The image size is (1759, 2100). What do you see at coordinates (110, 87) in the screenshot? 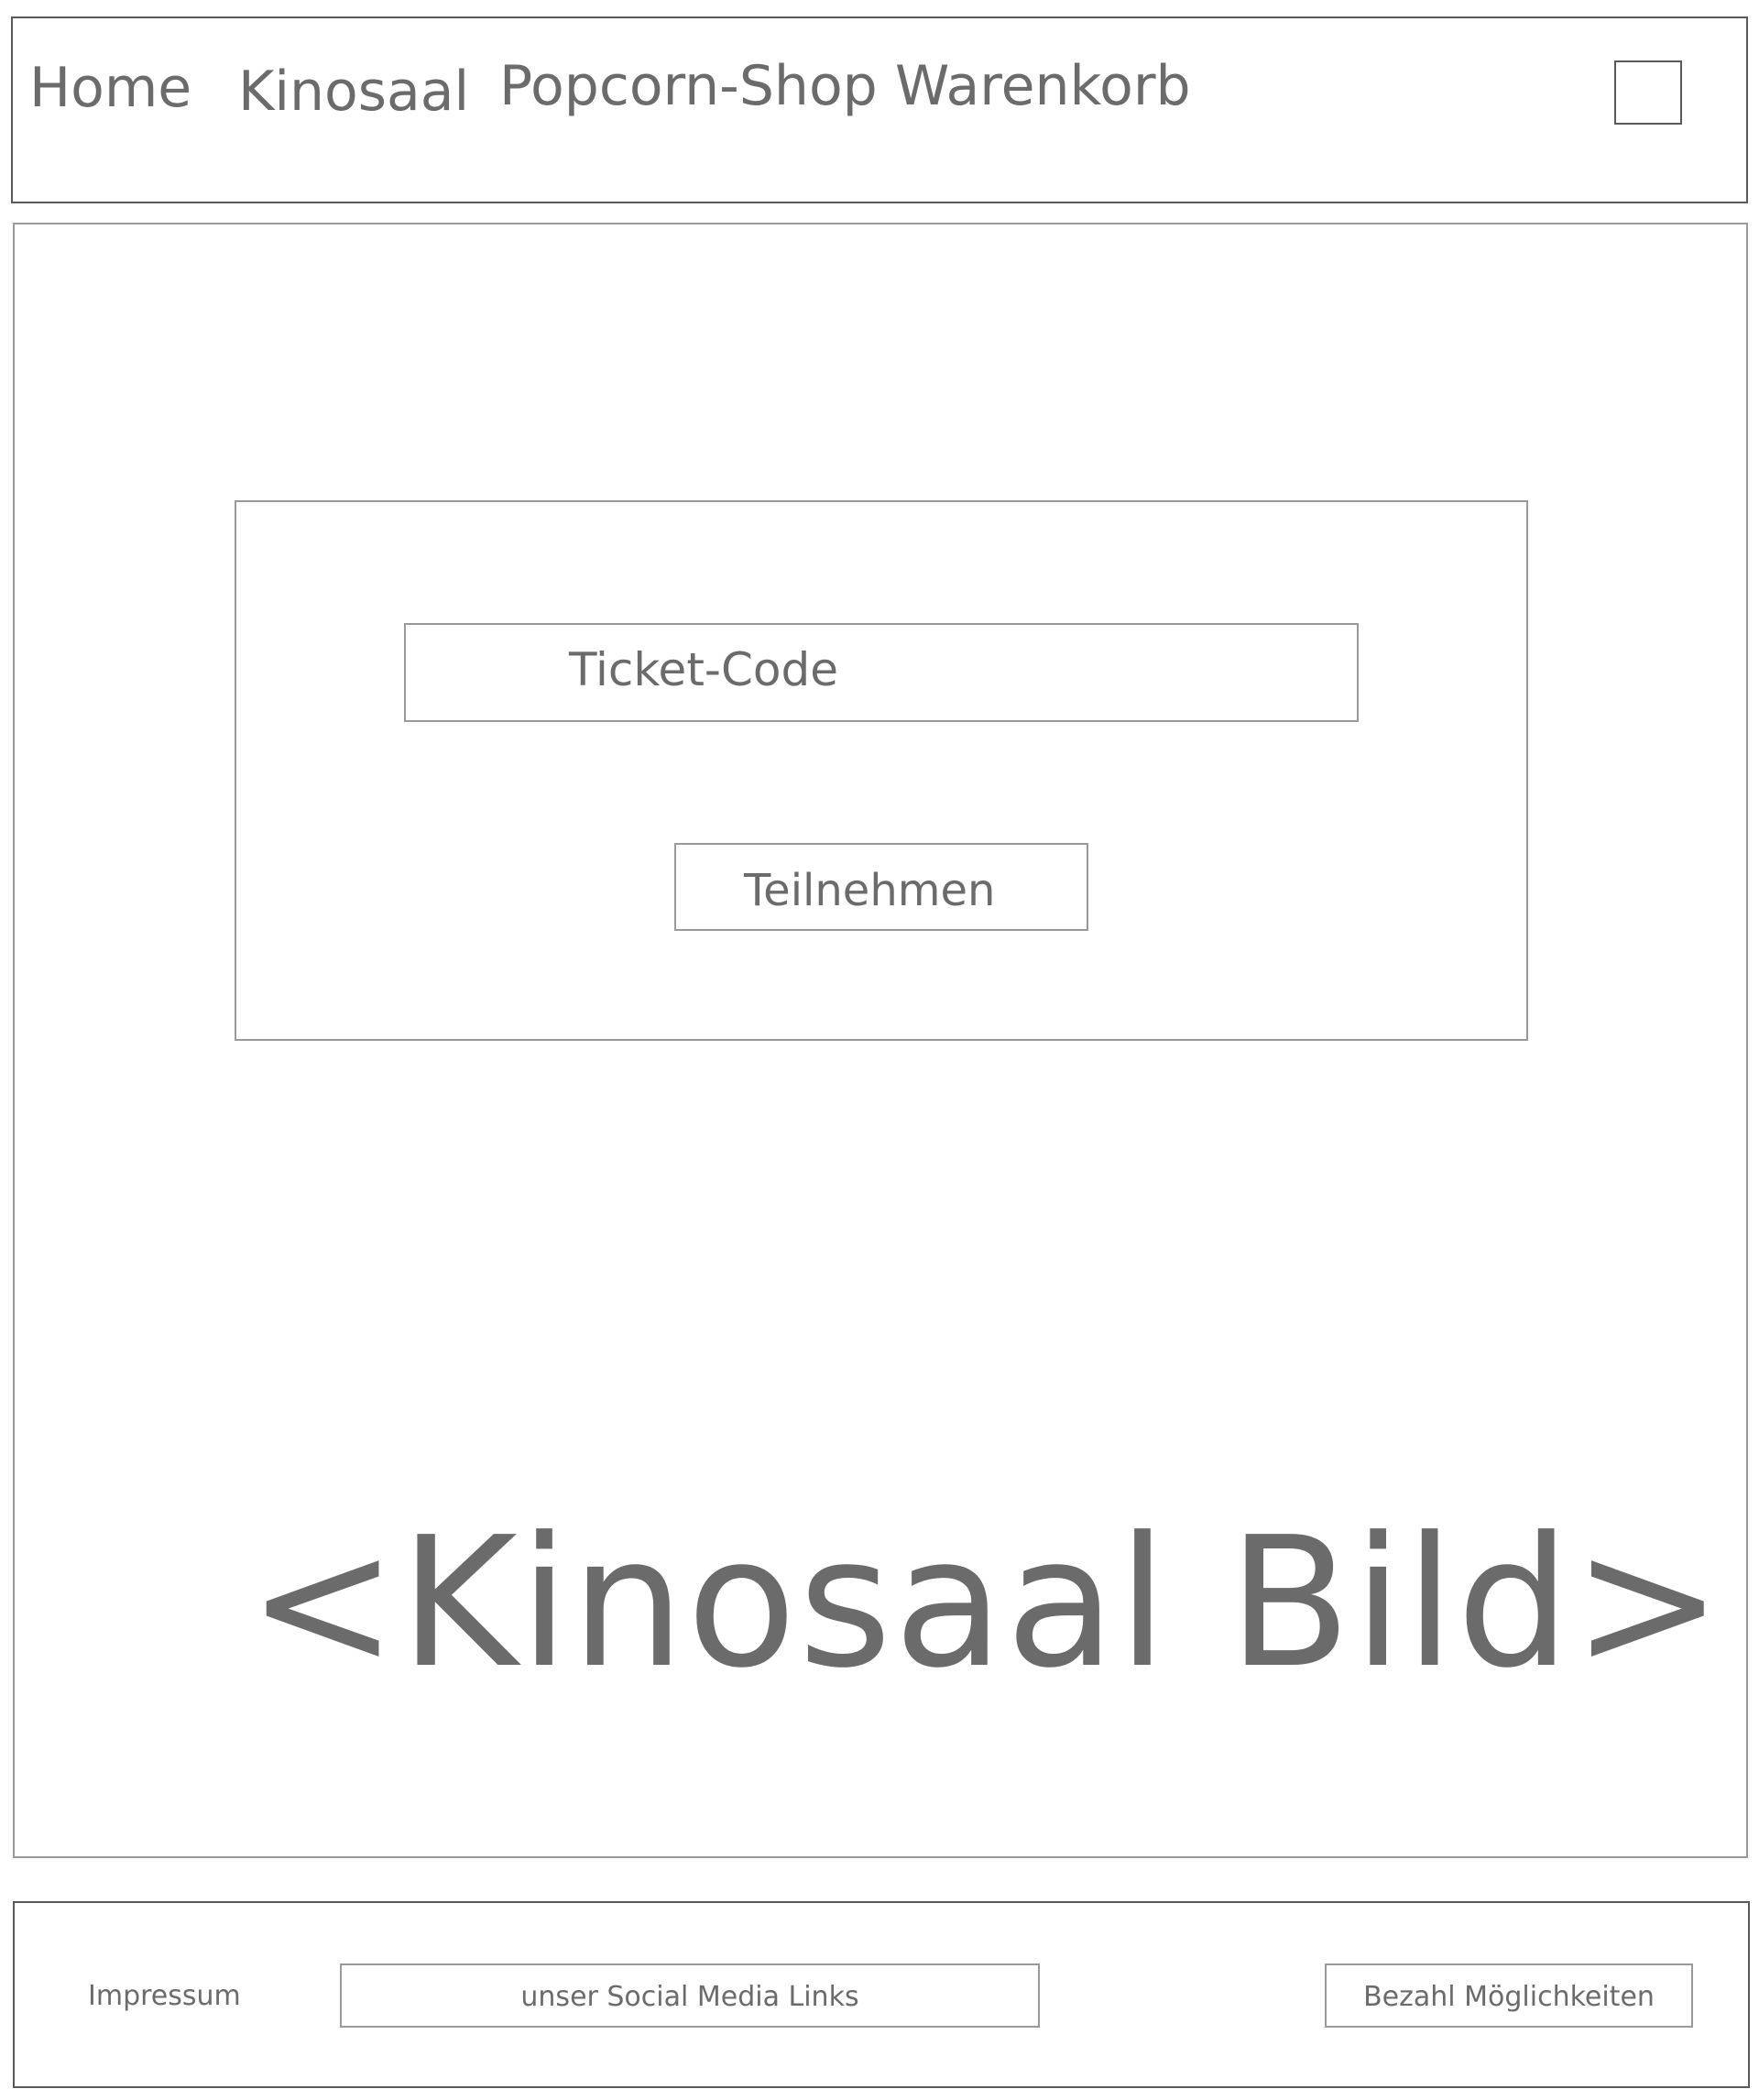
I see `nav-home: Home` at bounding box center [110, 87].